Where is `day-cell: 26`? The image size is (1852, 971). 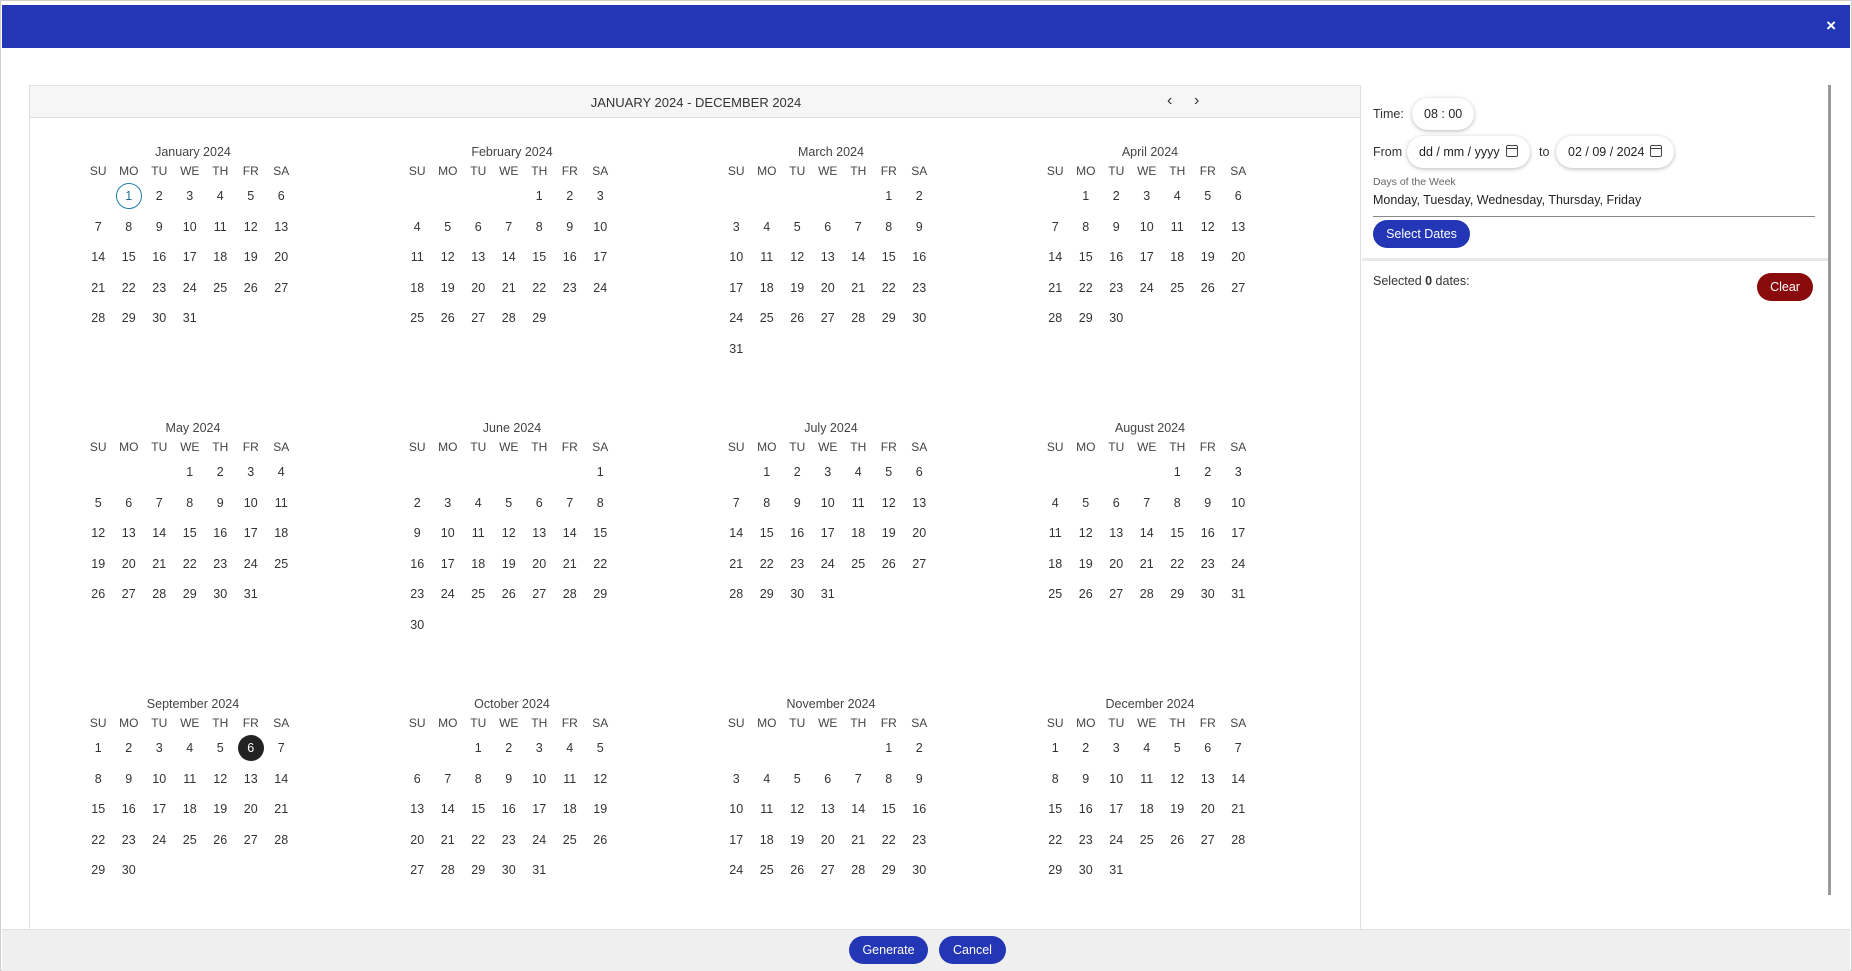 day-cell: 26 is located at coordinates (220, 840).